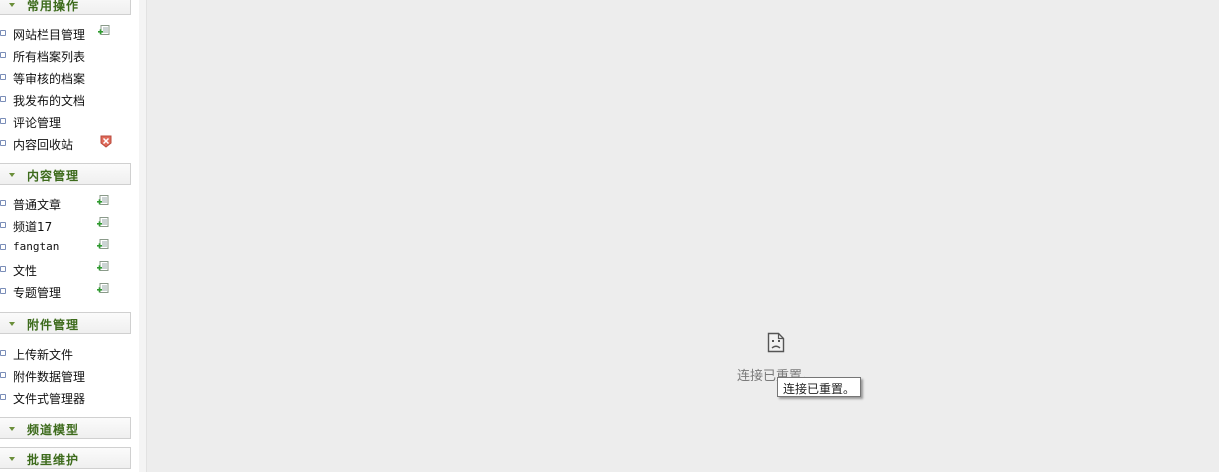  I want to click on sidebar-item-all-archives: 所有档案列表, so click(65, 55).